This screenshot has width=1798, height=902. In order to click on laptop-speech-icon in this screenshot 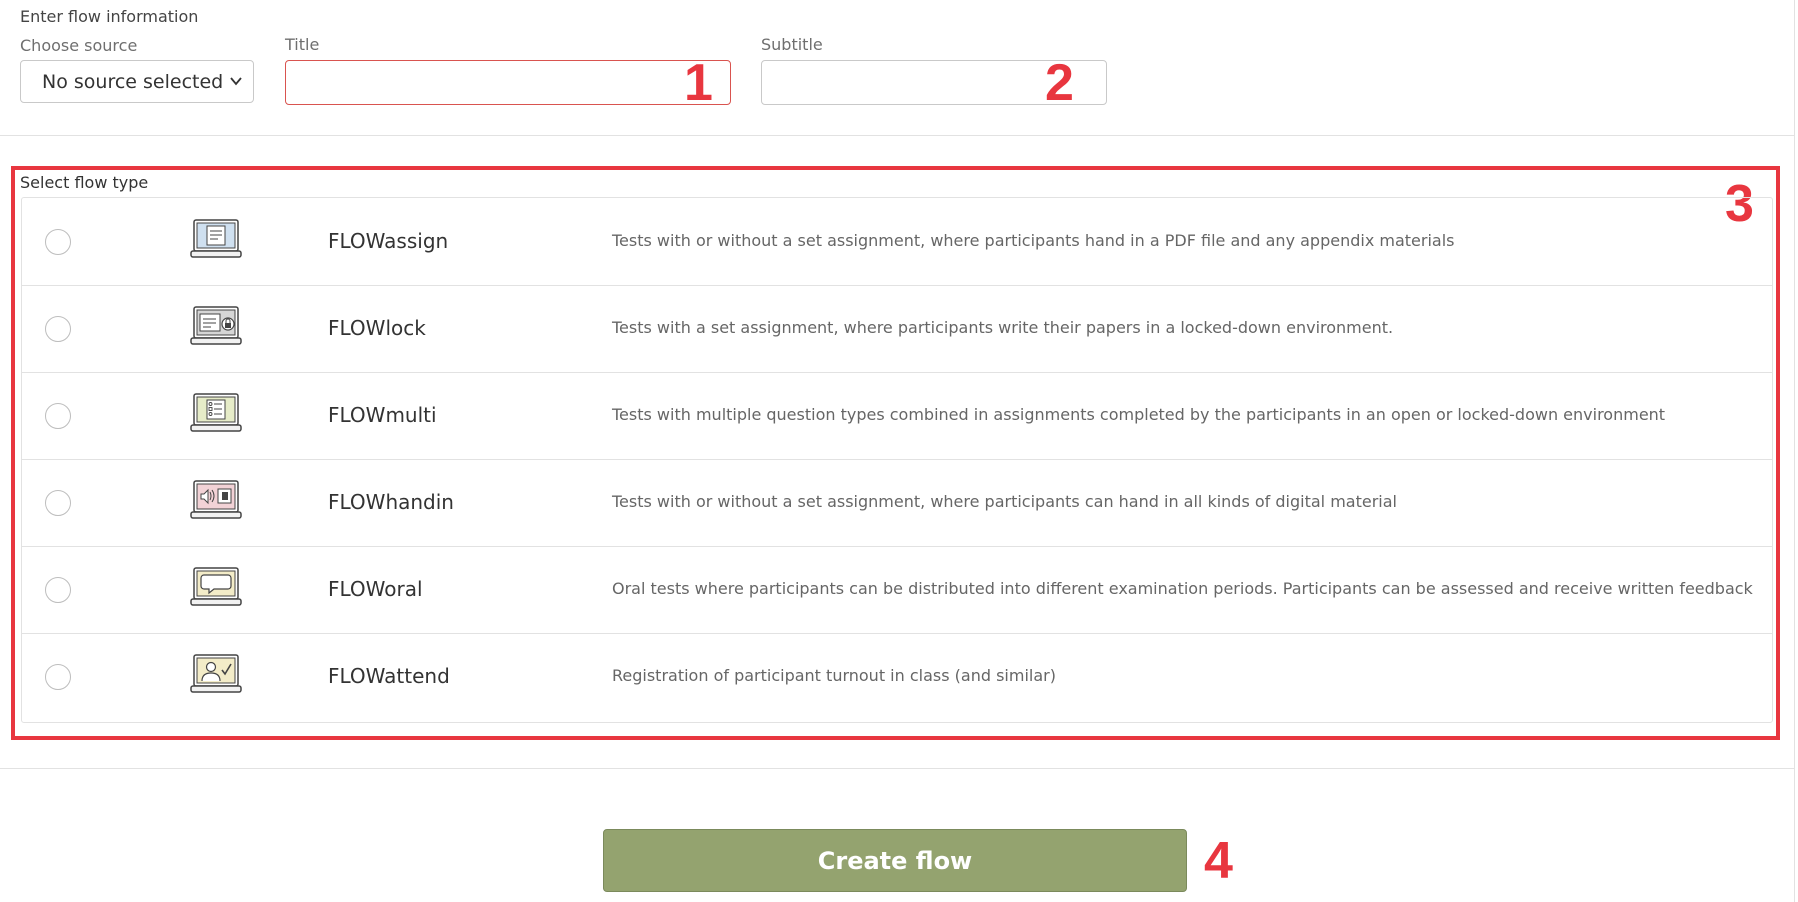, I will do `click(216, 586)`.